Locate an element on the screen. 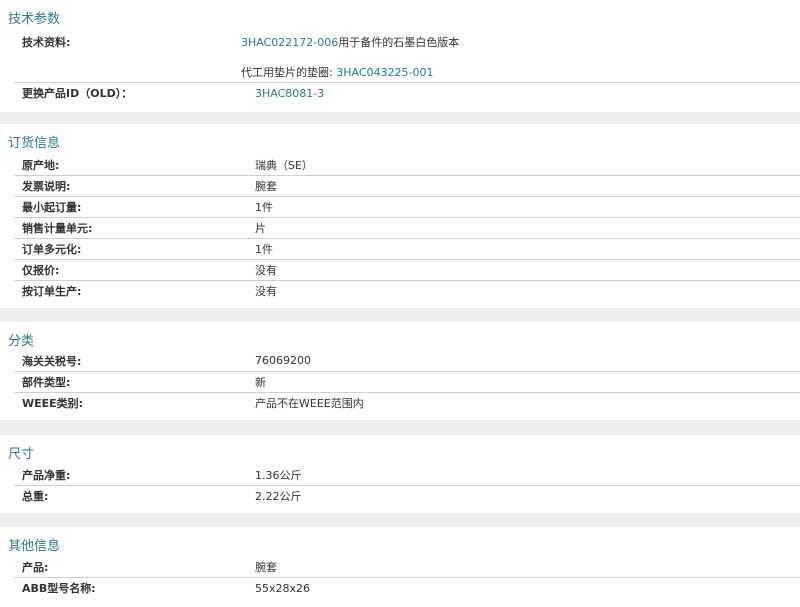 Image resolution: width=800 pixels, height=607 pixels. section-dimensions: 尺寸 产品净重: 1.36公斤 总重: 2.22公斤 is located at coordinates (400, 474).